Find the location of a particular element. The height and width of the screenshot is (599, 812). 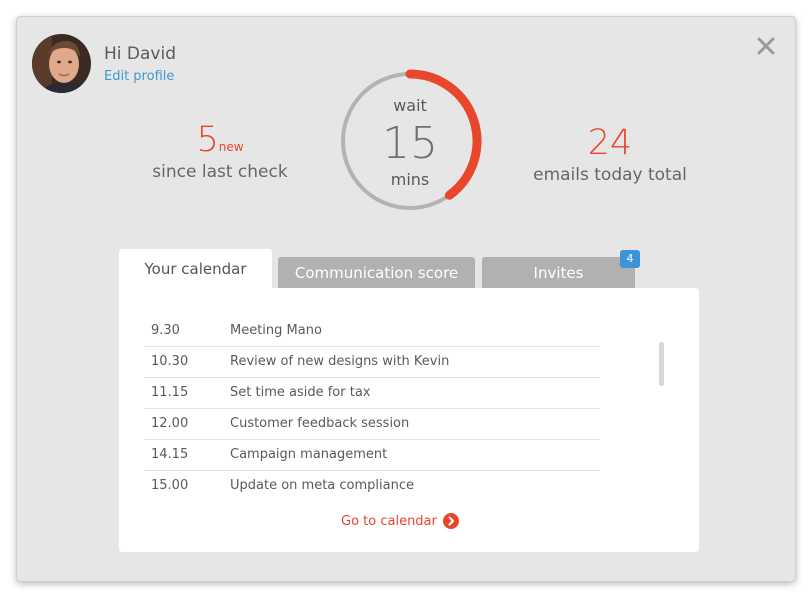

total-count: 24 is located at coordinates (610, 143).